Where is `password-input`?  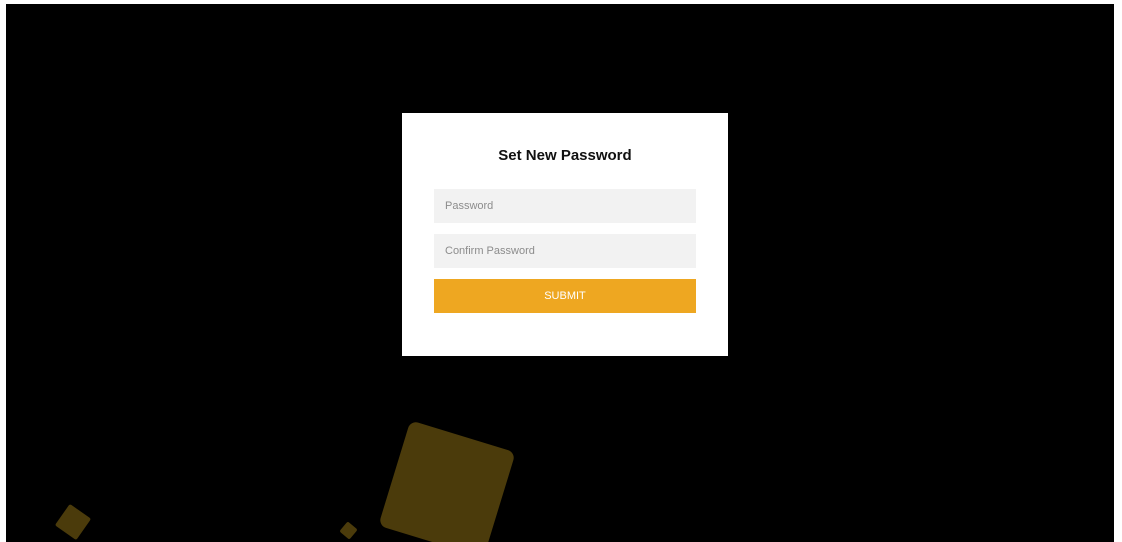 password-input is located at coordinates (565, 206).